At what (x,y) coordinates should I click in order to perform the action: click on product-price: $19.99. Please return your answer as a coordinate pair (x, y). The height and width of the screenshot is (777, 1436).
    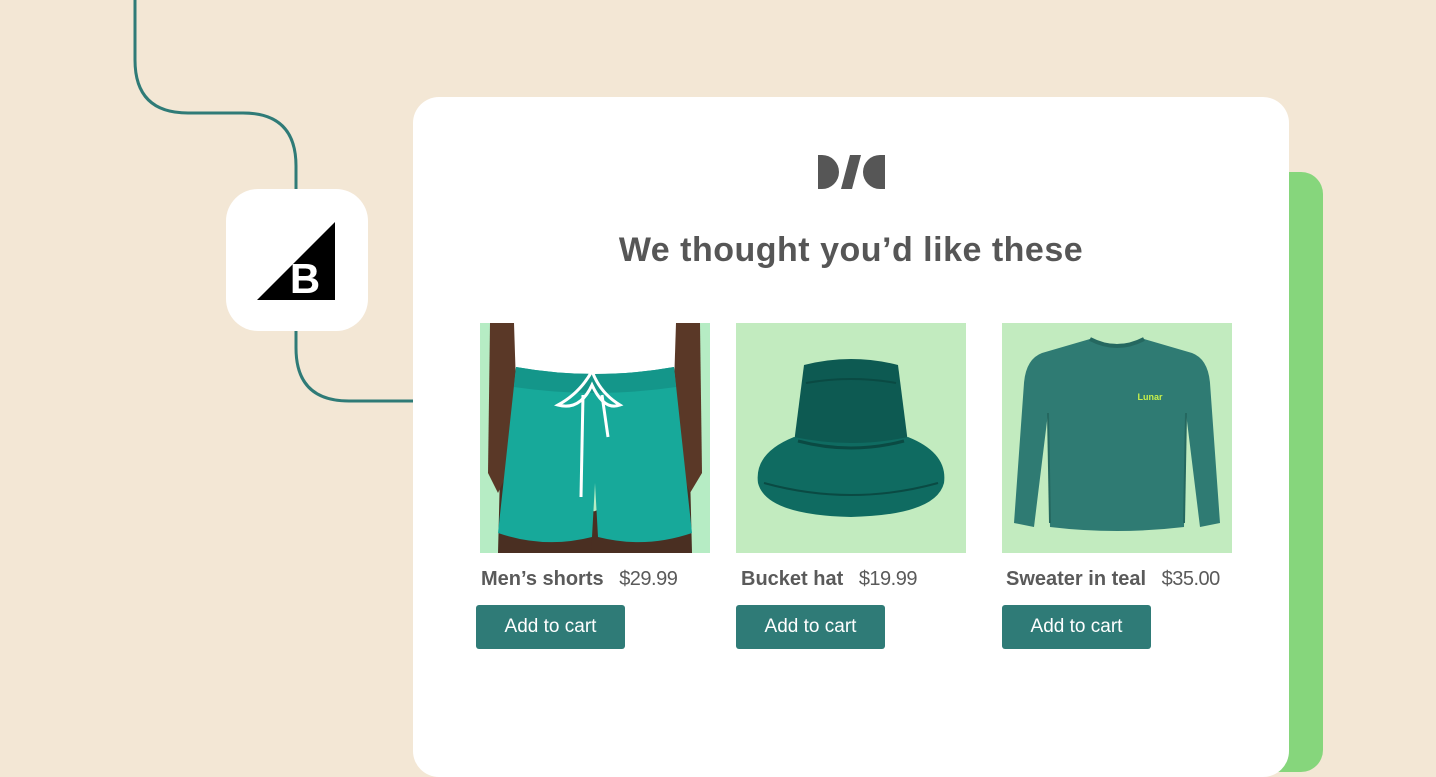
    Looking at the image, I should click on (888, 579).